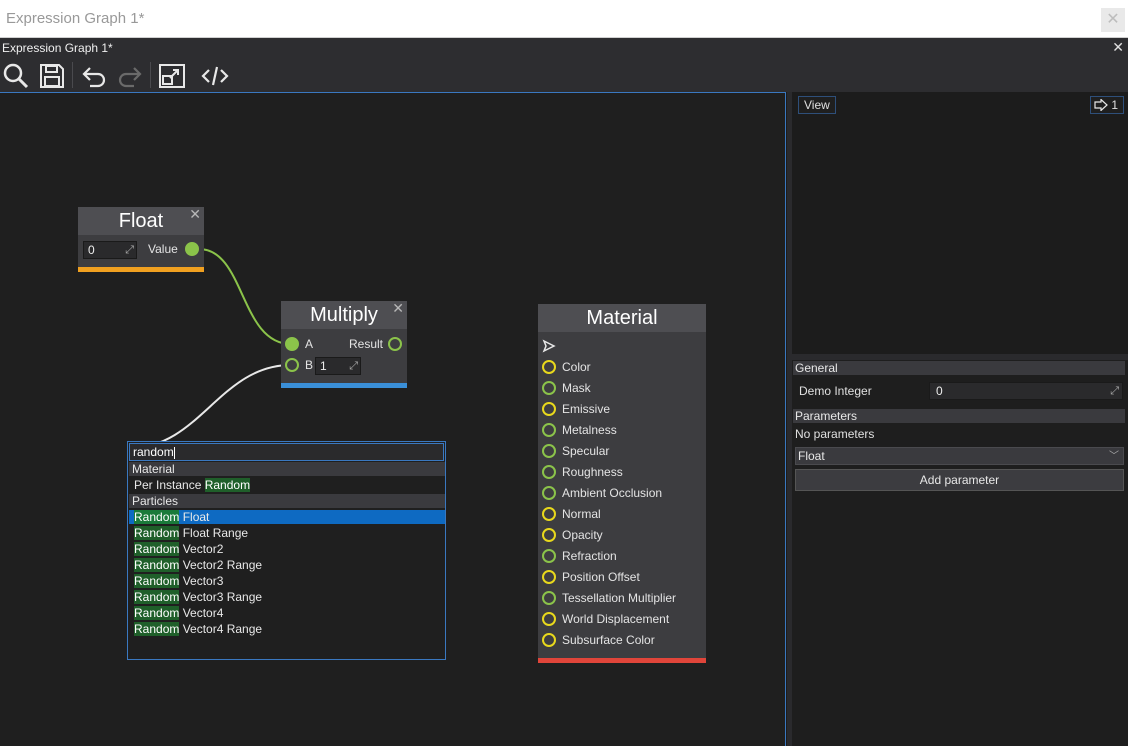 The image size is (1128, 746). I want to click on show-source-code-button, so click(214, 76).